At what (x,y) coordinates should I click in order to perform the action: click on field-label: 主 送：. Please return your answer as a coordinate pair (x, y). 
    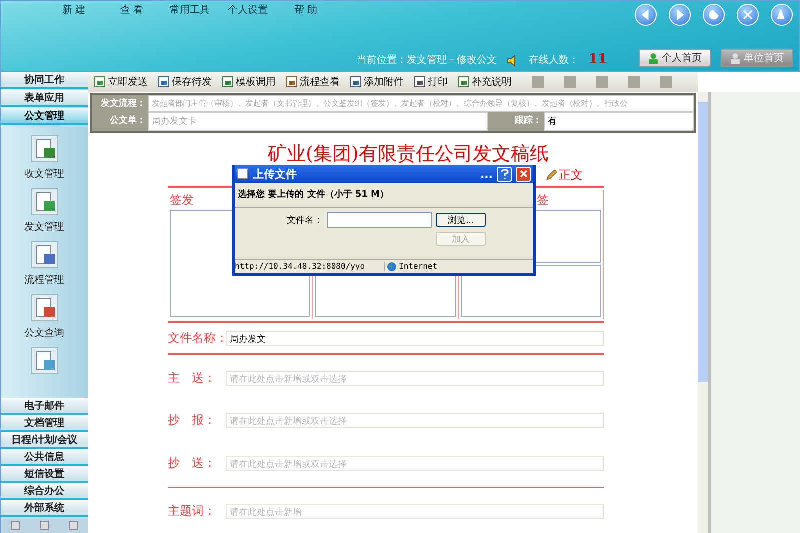
    Looking at the image, I should click on (192, 378).